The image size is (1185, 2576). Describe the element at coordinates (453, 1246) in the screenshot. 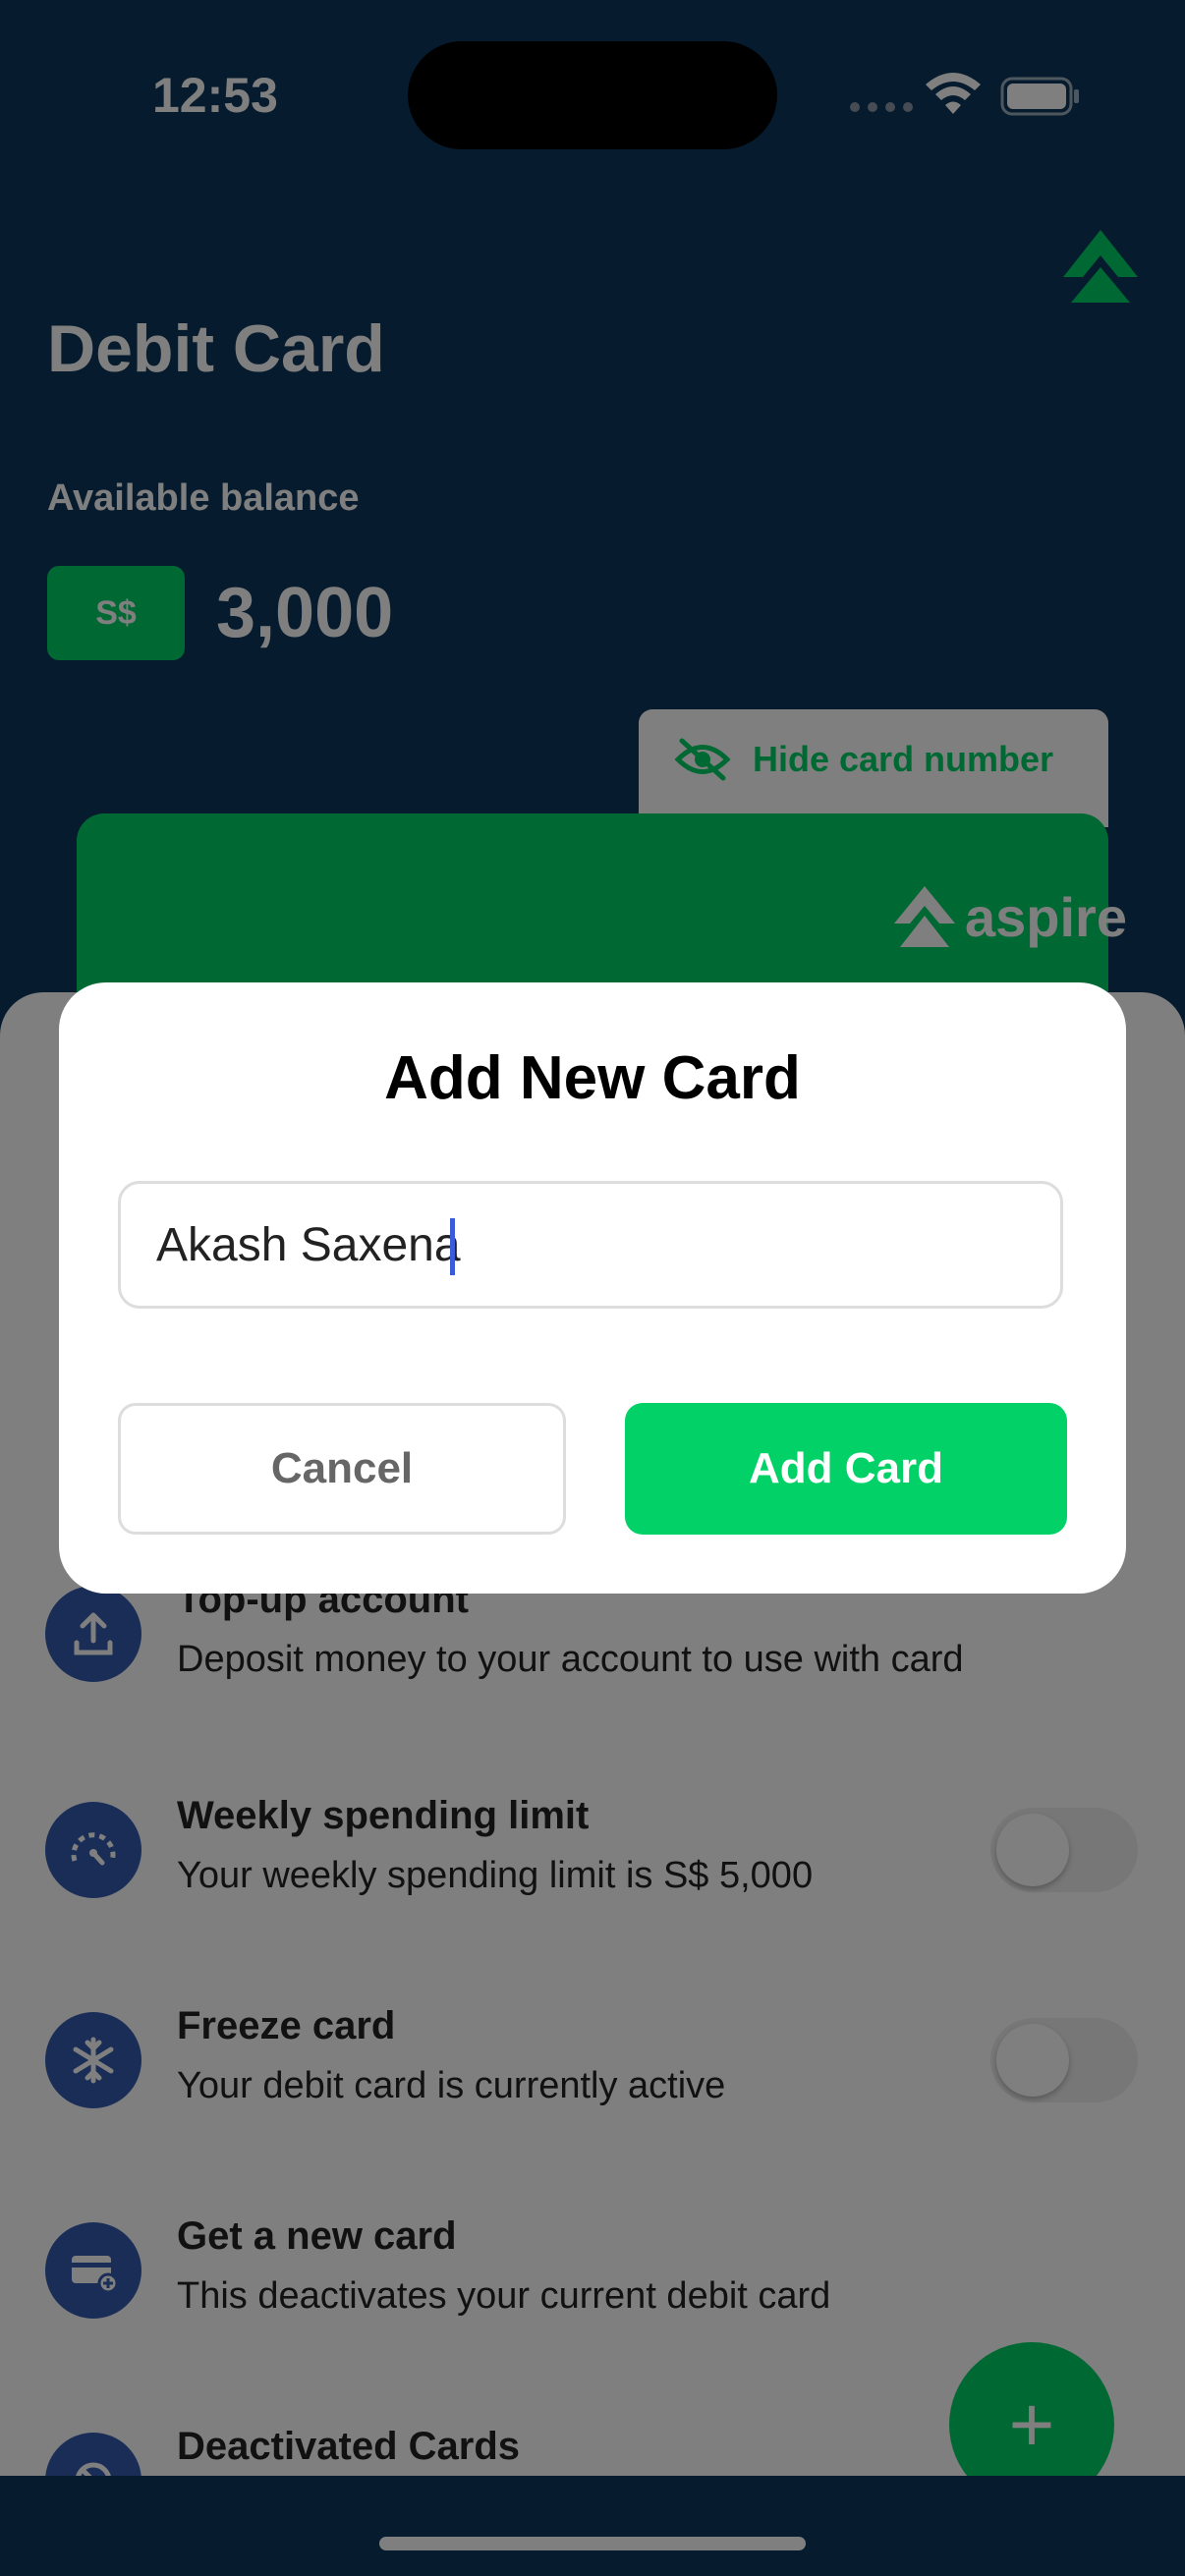

I see `text-cursor` at that location.